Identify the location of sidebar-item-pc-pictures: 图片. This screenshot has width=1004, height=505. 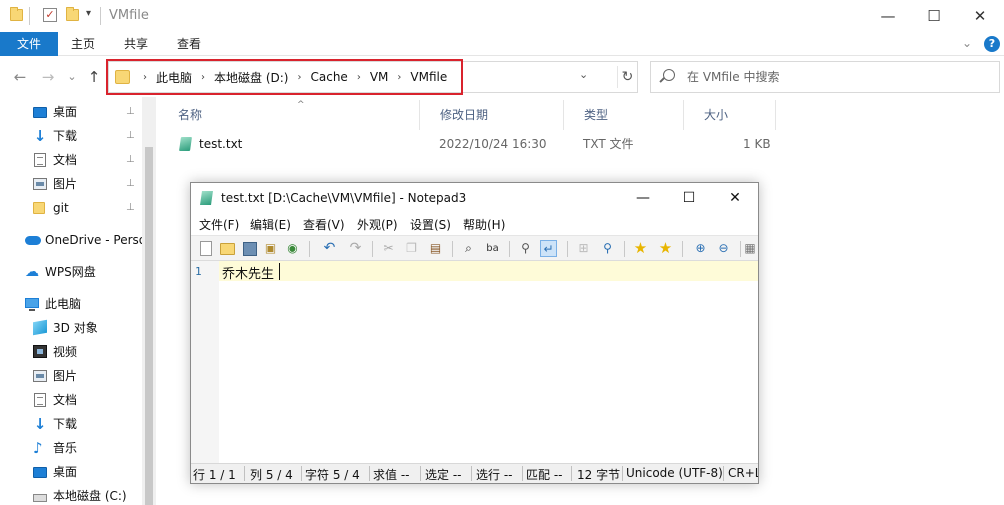
(87, 376).